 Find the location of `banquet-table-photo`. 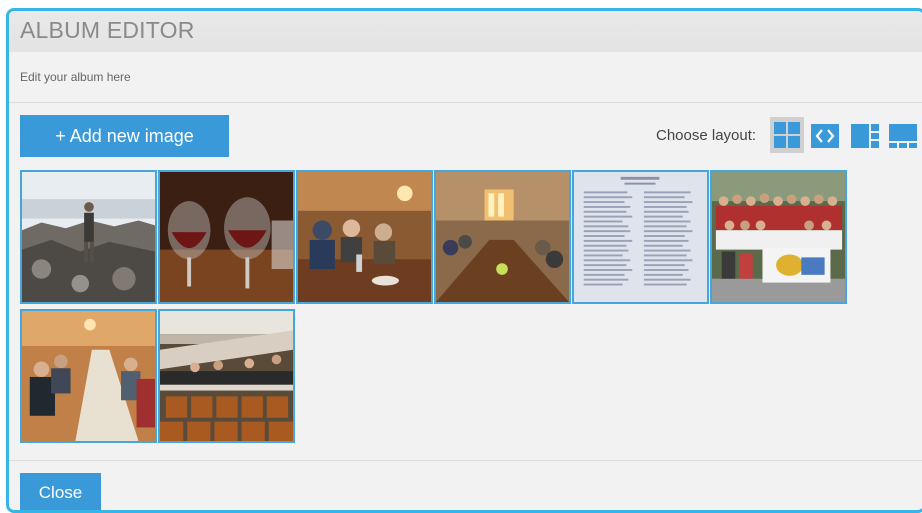

banquet-table-photo is located at coordinates (502, 237).